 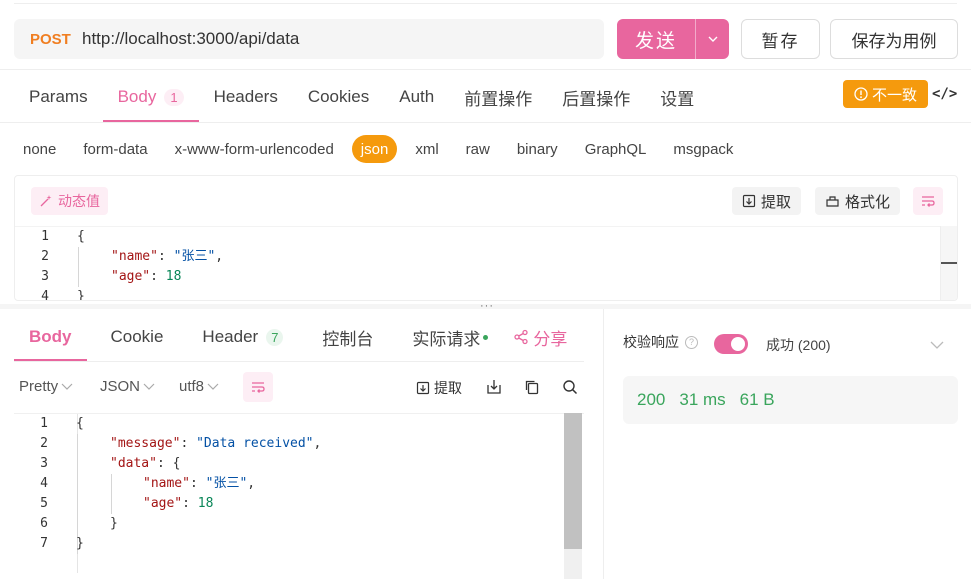 I want to click on json-number: 18, so click(x=205, y=503).